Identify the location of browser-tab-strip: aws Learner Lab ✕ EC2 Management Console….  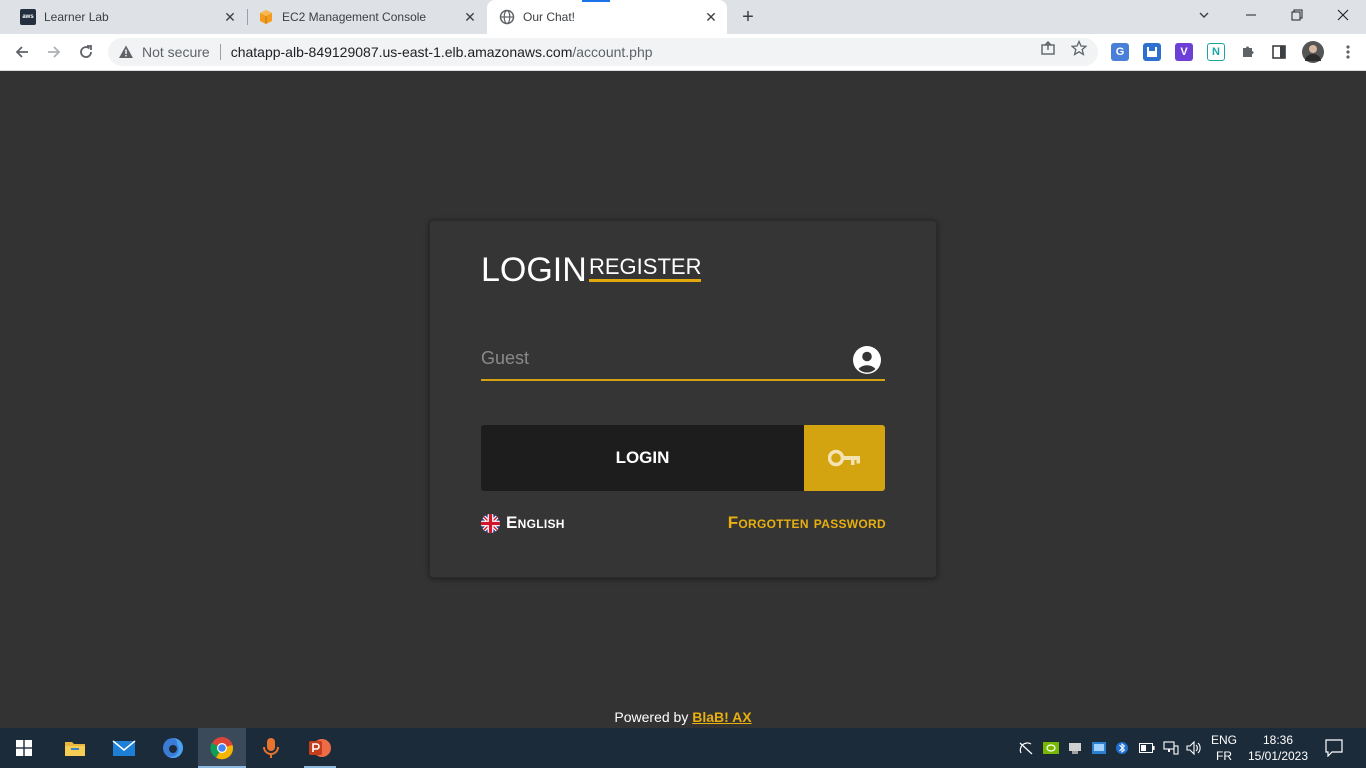
(683, 17).